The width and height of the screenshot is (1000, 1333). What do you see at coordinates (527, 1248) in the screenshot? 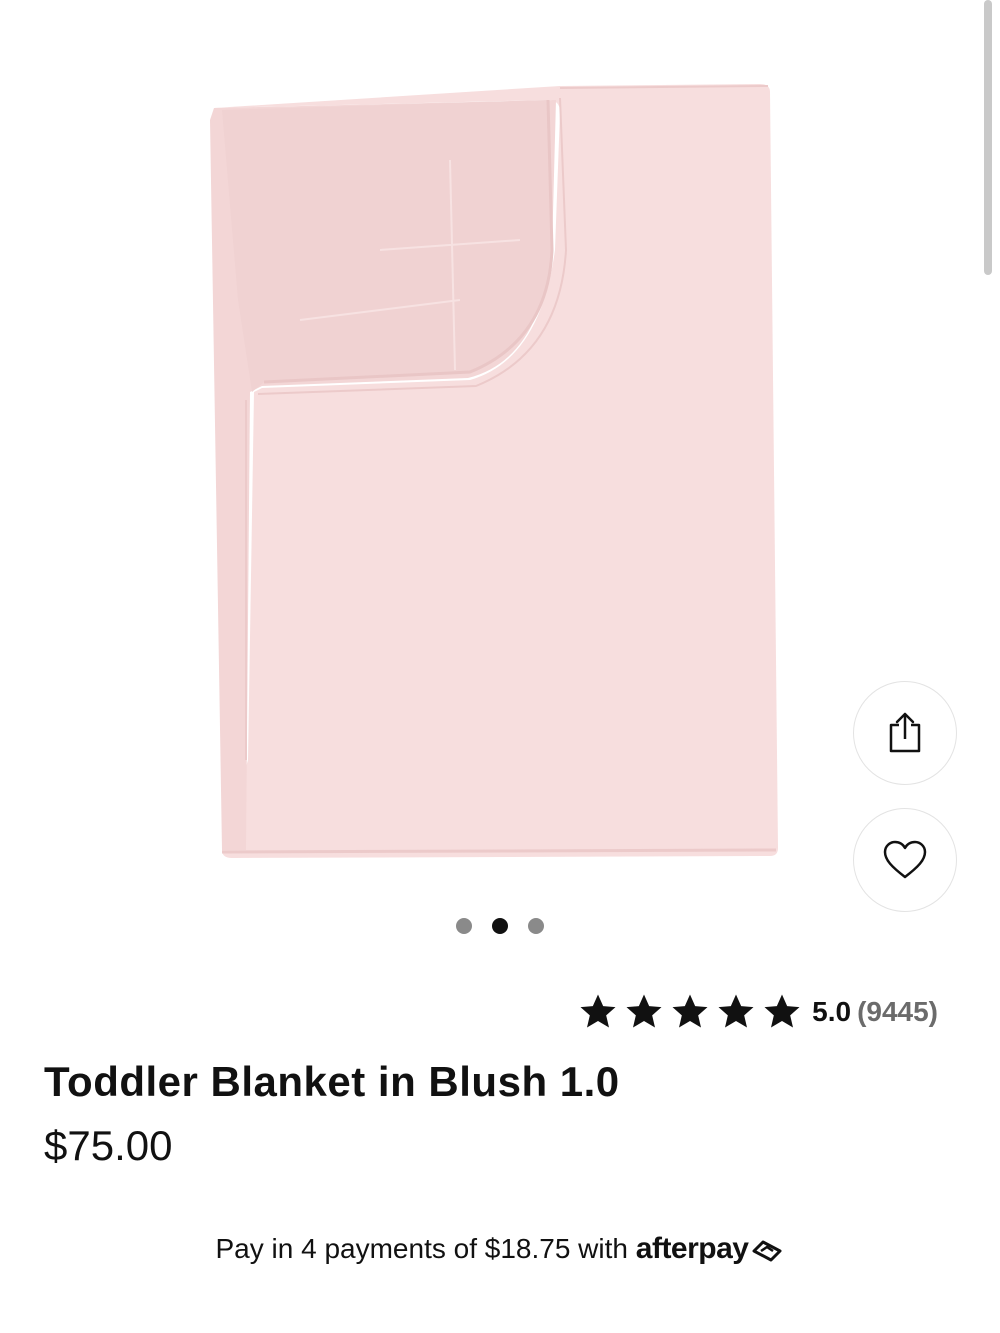
I see `afterpay-installment-amount: $18.75` at bounding box center [527, 1248].